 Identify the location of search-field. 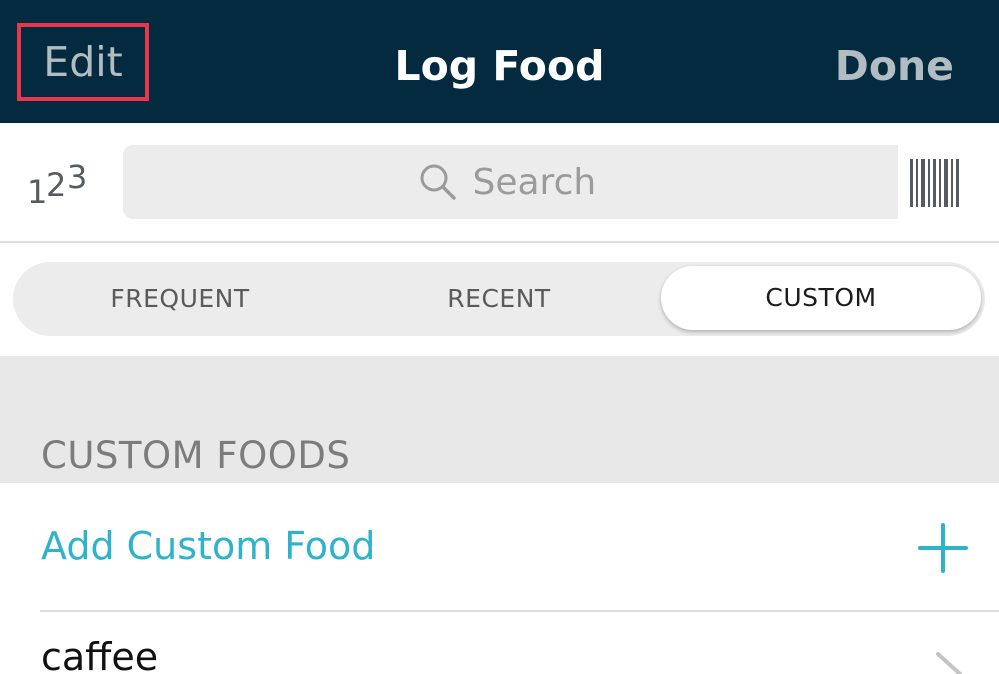
(510, 182).